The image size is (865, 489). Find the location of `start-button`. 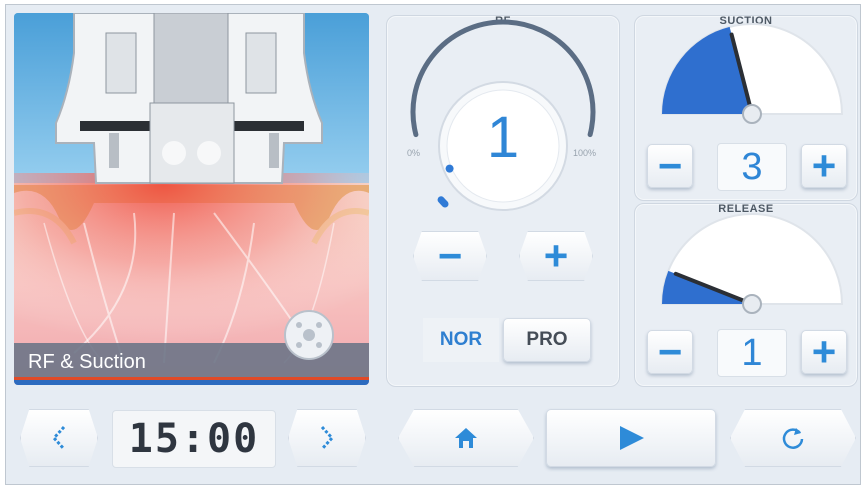

start-button is located at coordinates (631, 438).